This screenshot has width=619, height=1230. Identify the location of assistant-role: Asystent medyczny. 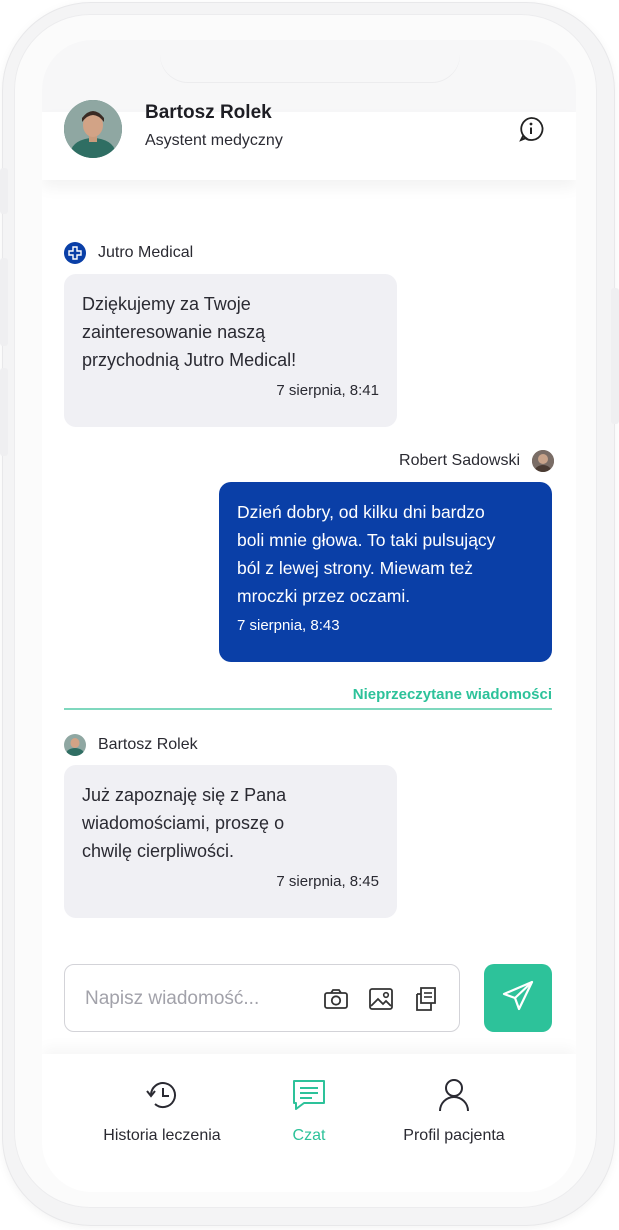
(214, 140).